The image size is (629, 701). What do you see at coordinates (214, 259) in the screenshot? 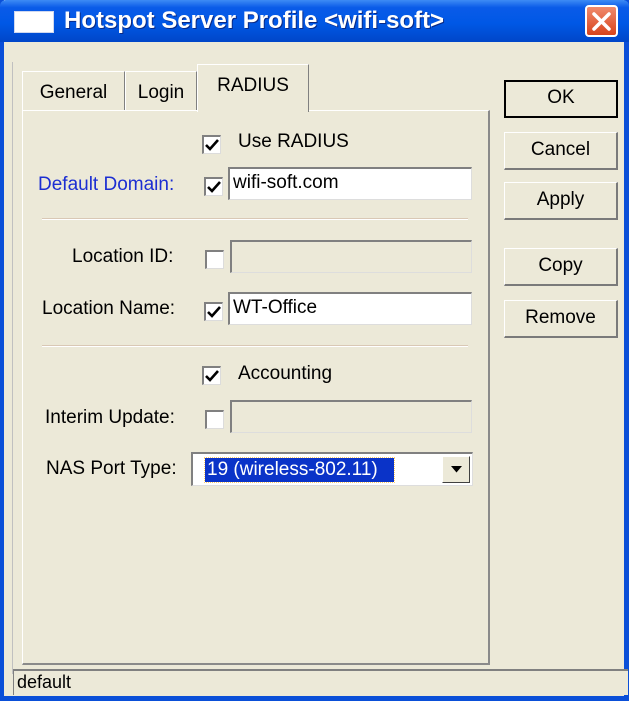
I see `location-id-checkbox` at bounding box center [214, 259].